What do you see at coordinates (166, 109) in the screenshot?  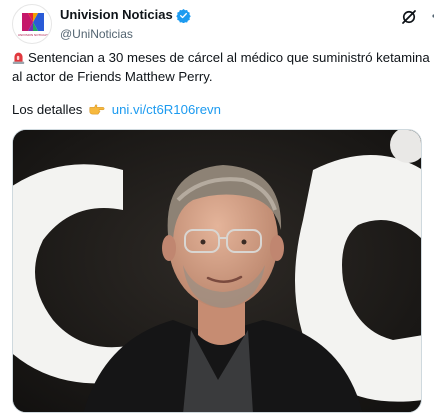 I see `details-link: uni.vi/ct6R106revn` at bounding box center [166, 109].